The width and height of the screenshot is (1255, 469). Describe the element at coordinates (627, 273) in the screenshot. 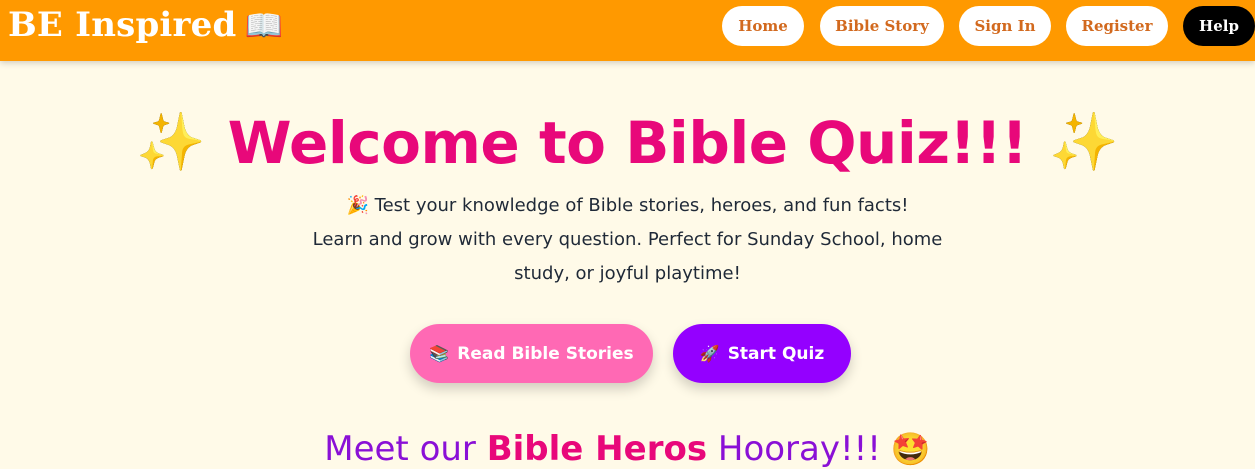

I see `hero-description-line: study, or joyful playtime!` at that location.